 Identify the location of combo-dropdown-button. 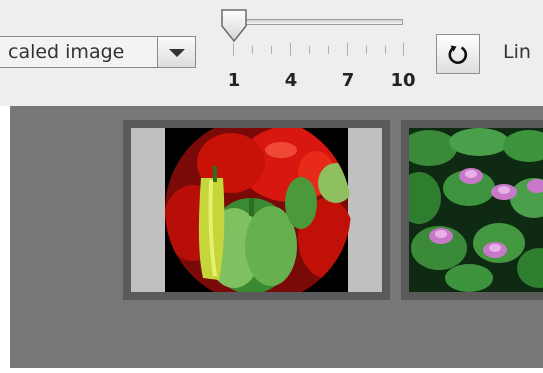
(176, 52).